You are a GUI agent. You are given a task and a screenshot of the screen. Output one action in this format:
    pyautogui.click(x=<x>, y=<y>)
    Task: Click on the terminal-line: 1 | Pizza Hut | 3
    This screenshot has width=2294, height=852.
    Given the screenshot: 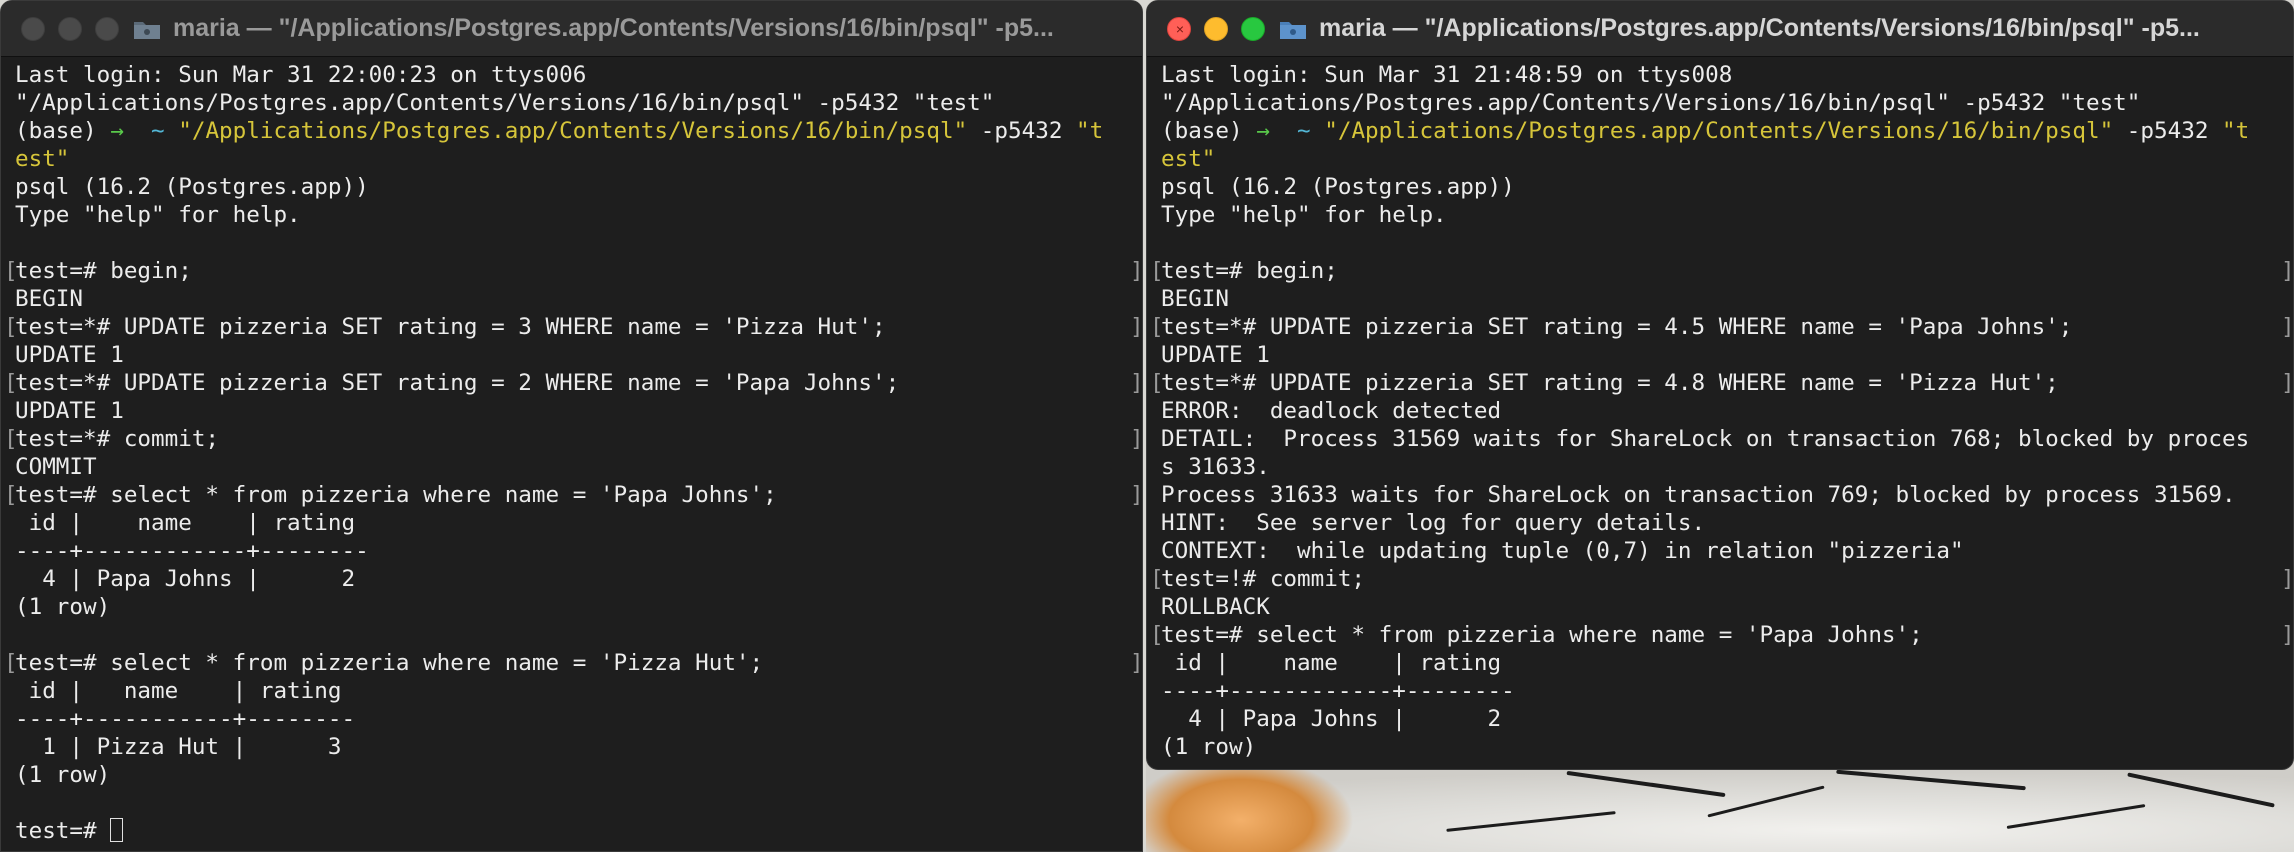 What is the action you would take?
    pyautogui.click(x=178, y=747)
    